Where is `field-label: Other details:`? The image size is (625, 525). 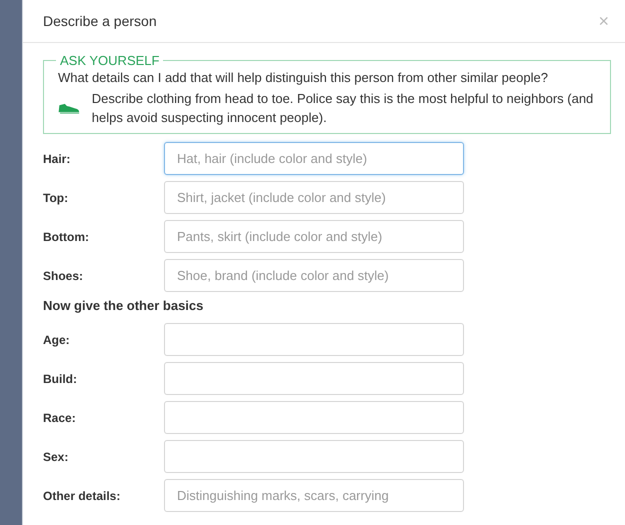 field-label: Other details: is located at coordinates (82, 495).